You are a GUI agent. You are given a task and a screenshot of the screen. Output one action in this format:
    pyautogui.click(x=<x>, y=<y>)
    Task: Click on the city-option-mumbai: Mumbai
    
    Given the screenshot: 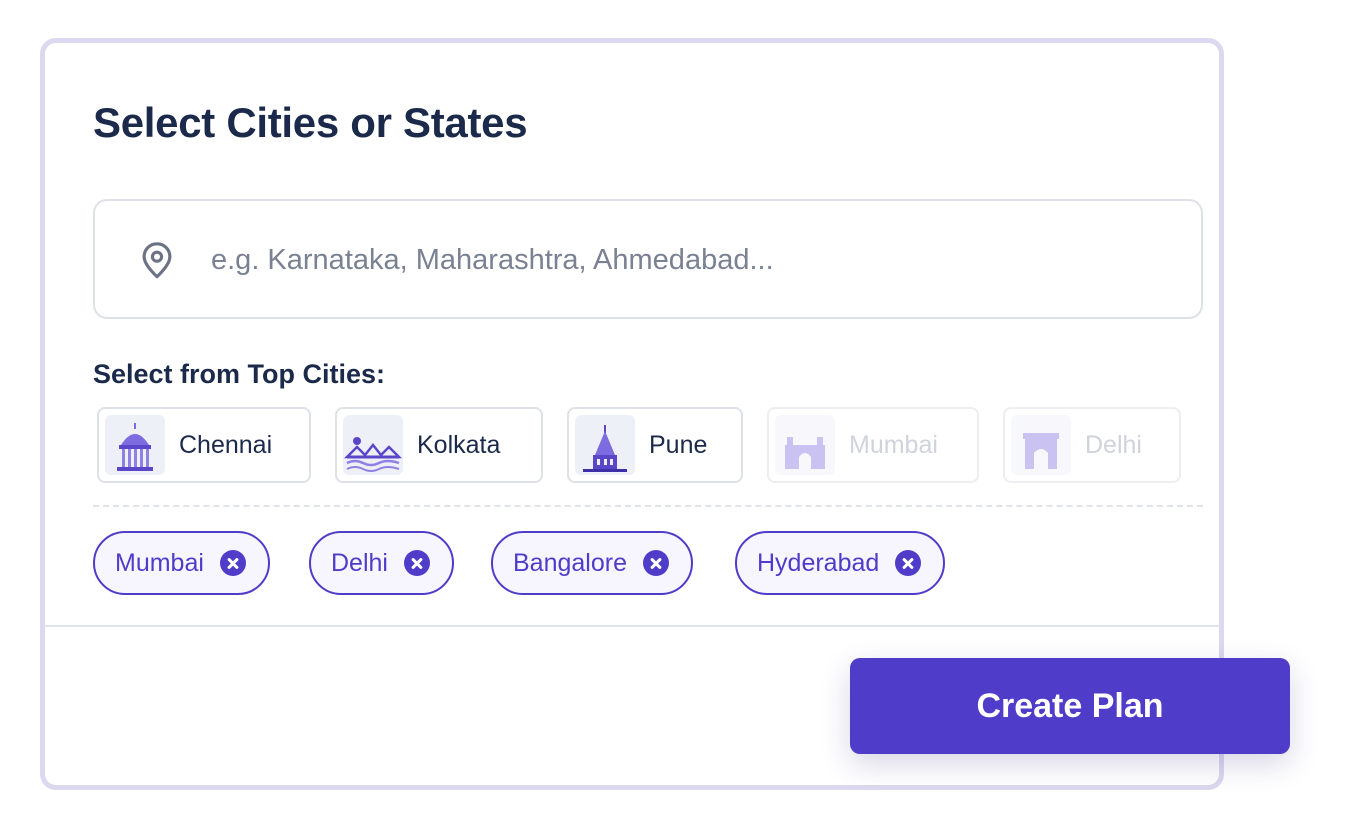 What is the action you would take?
    pyautogui.click(x=873, y=445)
    